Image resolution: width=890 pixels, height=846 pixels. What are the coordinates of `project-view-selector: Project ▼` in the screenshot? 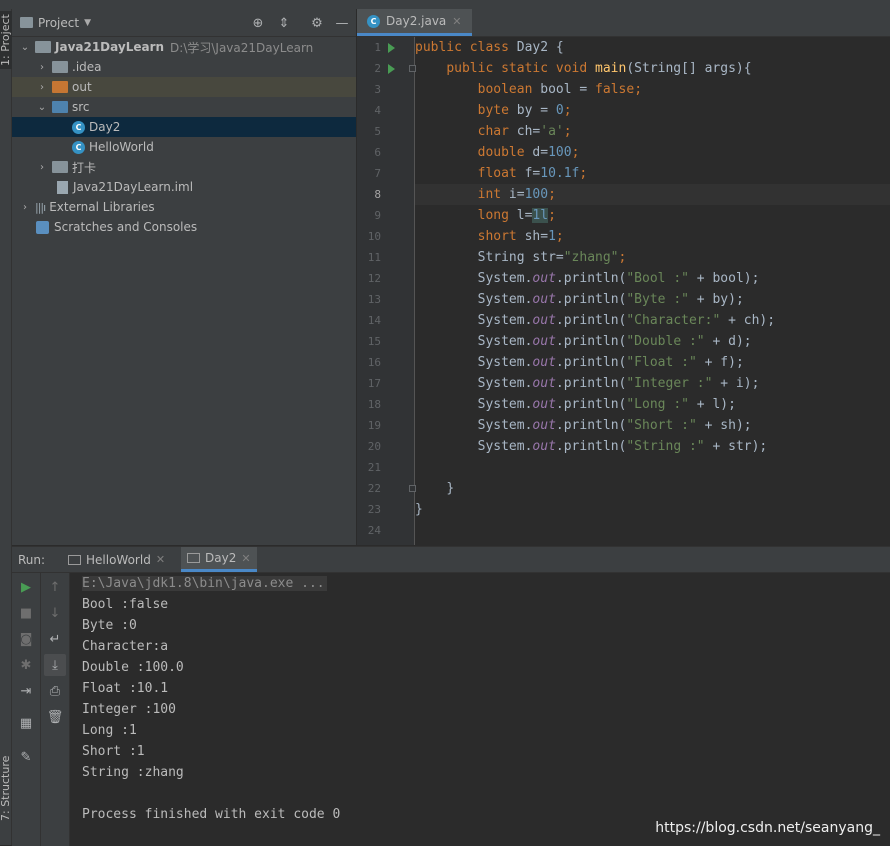 It's located at (55, 23).